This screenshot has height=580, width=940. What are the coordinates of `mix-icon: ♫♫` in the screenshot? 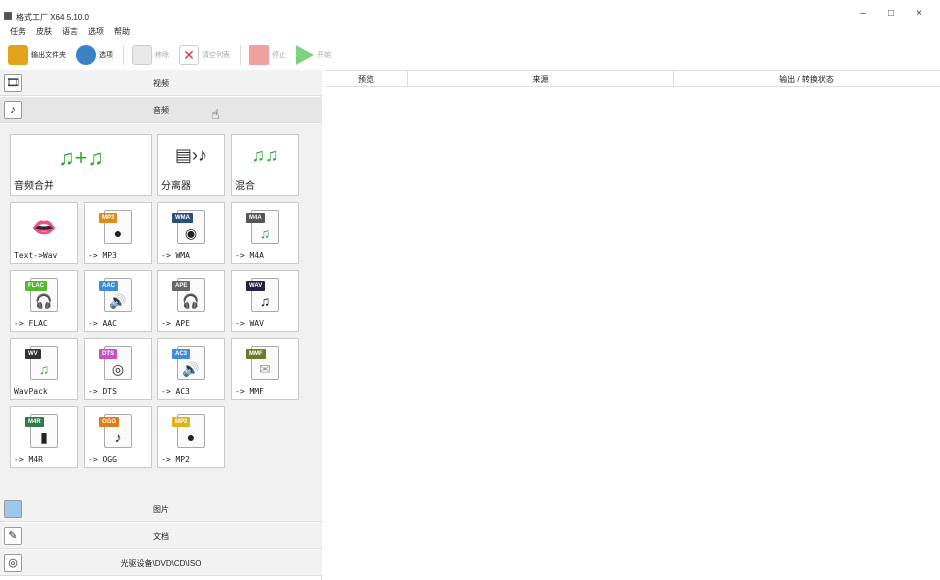 It's located at (265, 155).